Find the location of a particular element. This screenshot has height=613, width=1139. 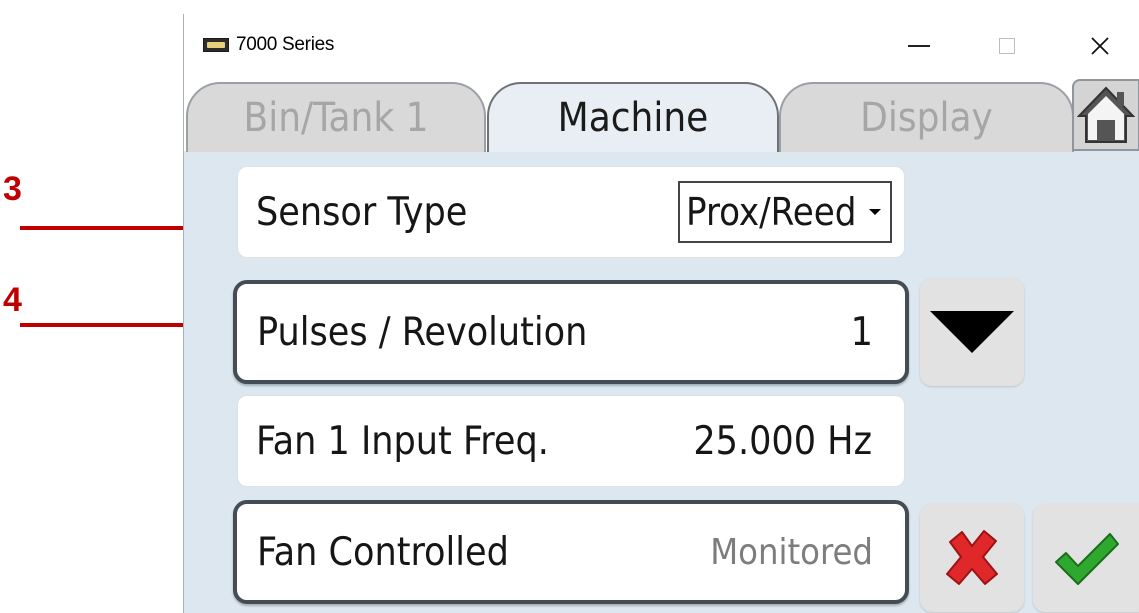

pulses-per-revolution-row: Pulses / Revolution 1 is located at coordinates (571, 332).